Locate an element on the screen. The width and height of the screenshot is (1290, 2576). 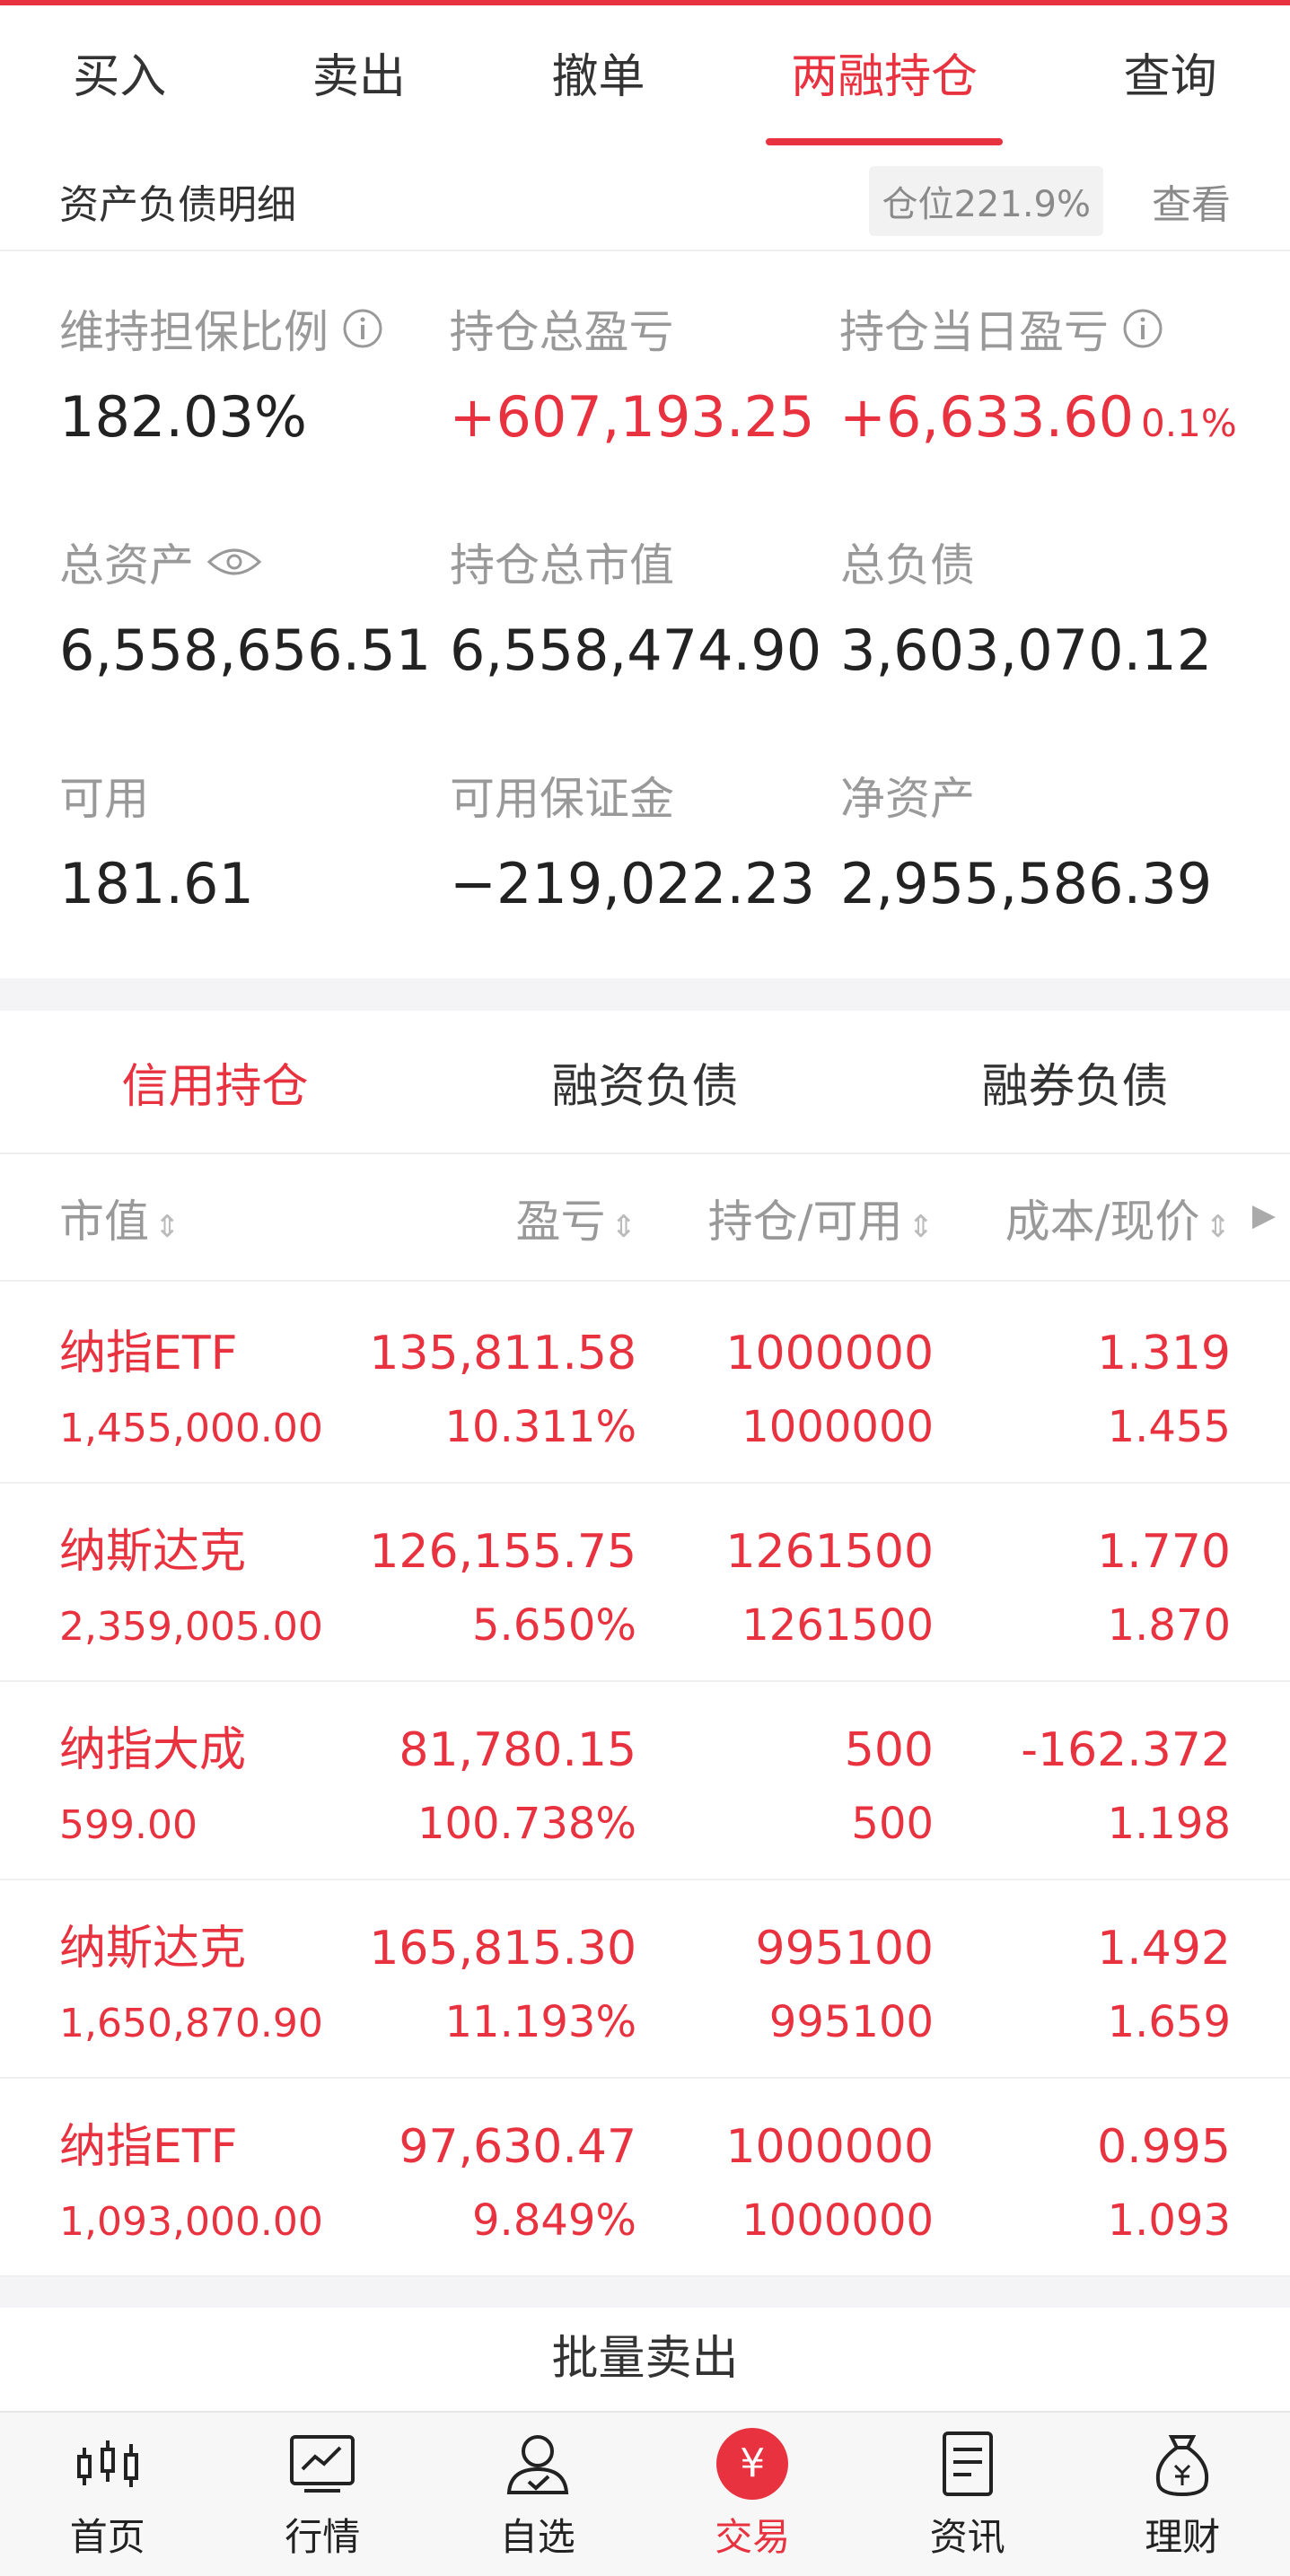
nav-trade: ¥ 交易 is located at coordinates (753, 2494).